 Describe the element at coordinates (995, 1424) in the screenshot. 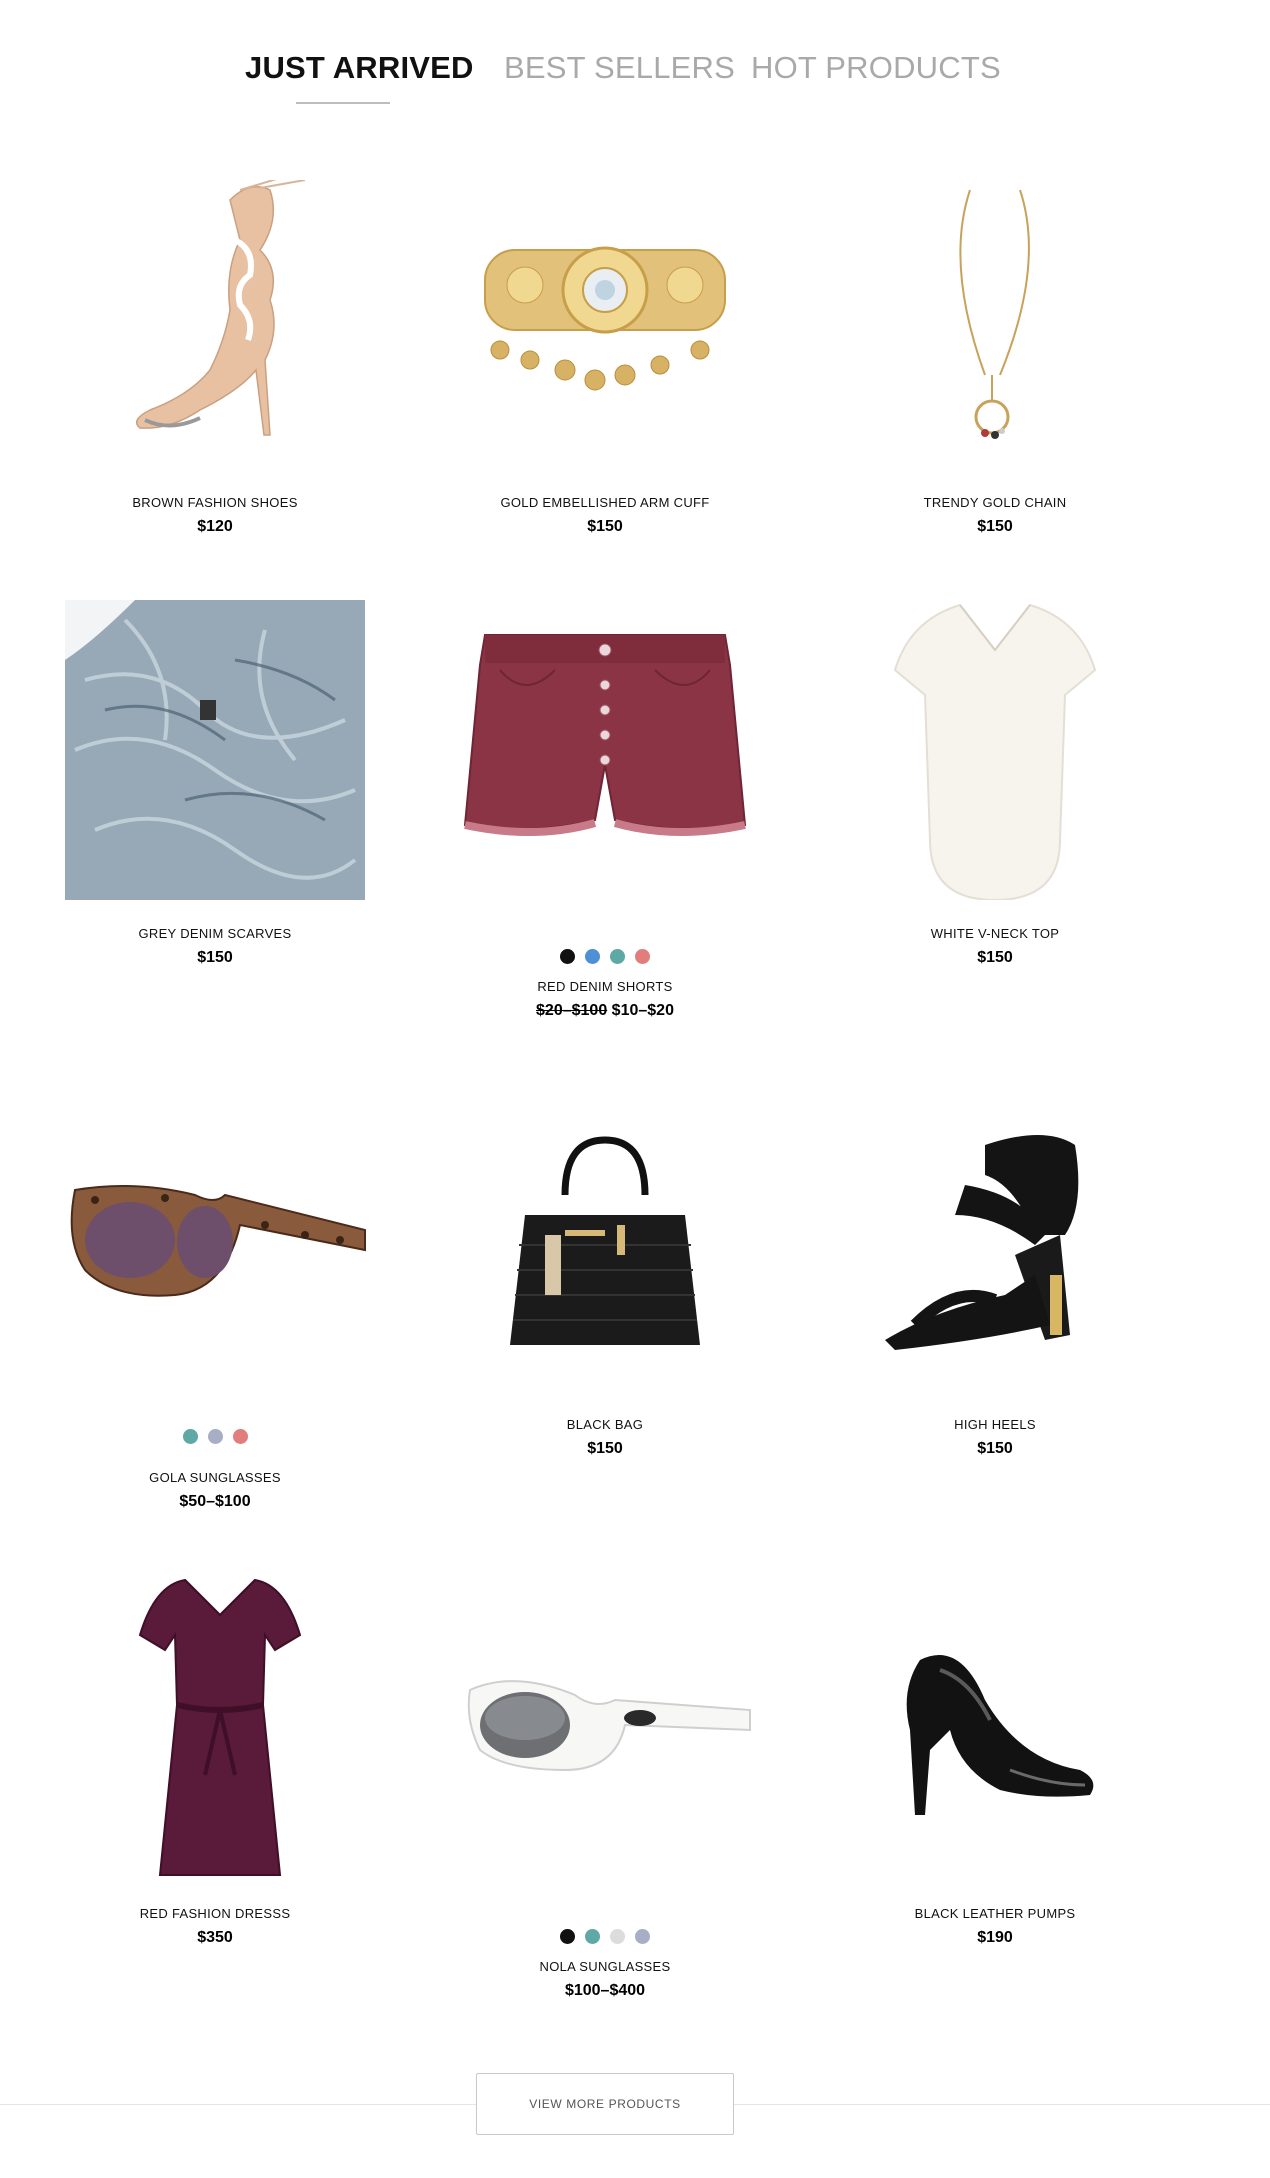

I see `product-name: HIGH HEELS` at that location.